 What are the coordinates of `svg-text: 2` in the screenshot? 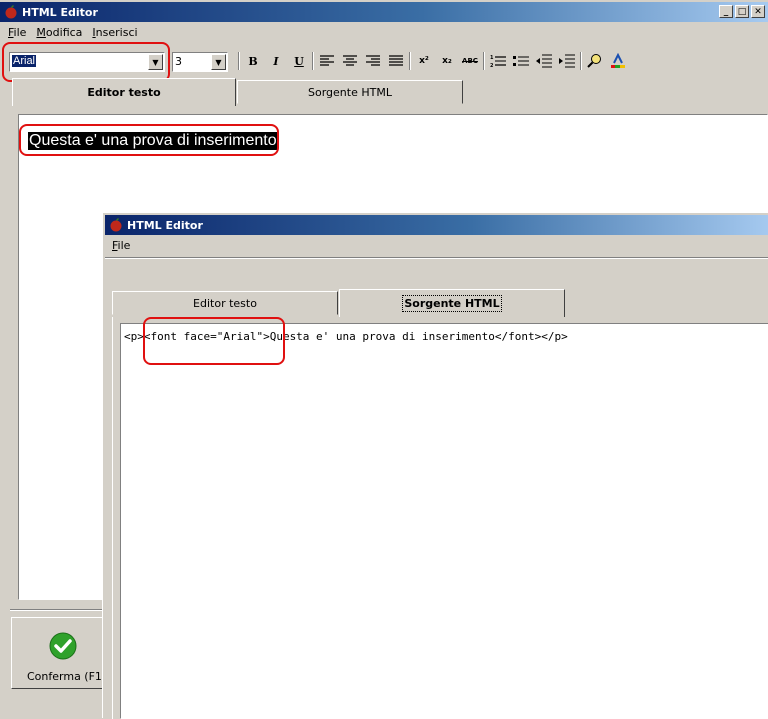 It's located at (492, 65).